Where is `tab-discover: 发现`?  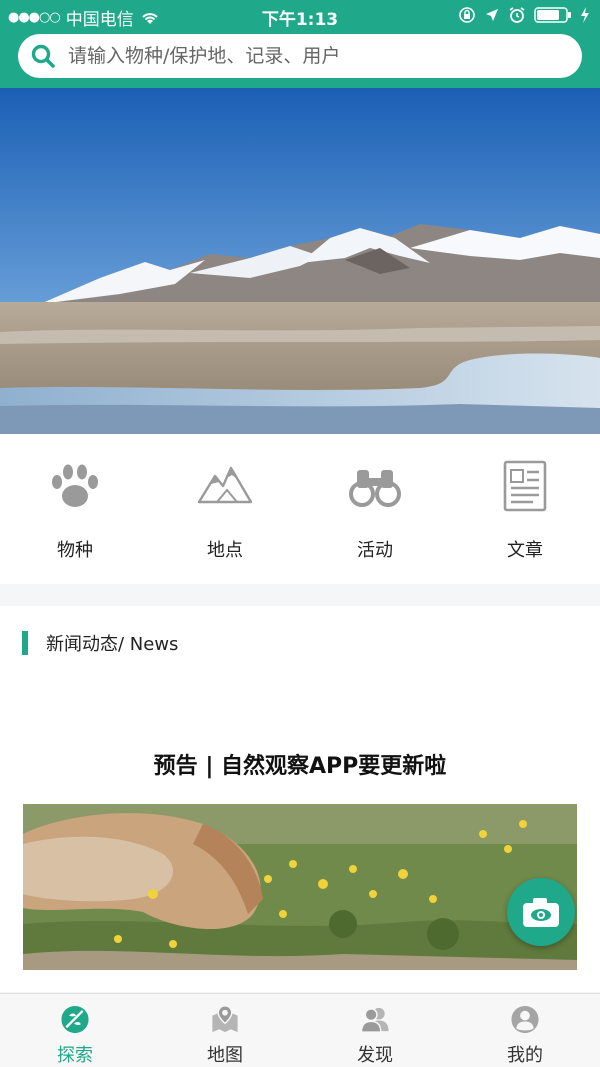
tab-discover: 发现 is located at coordinates (375, 1030).